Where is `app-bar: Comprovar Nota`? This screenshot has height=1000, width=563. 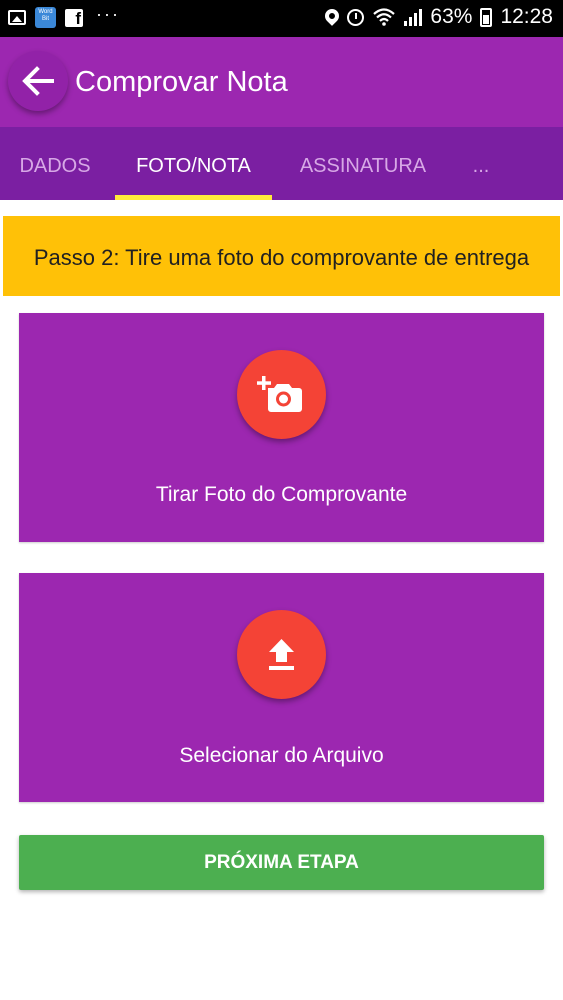
app-bar: Comprovar Nota is located at coordinates (281, 82).